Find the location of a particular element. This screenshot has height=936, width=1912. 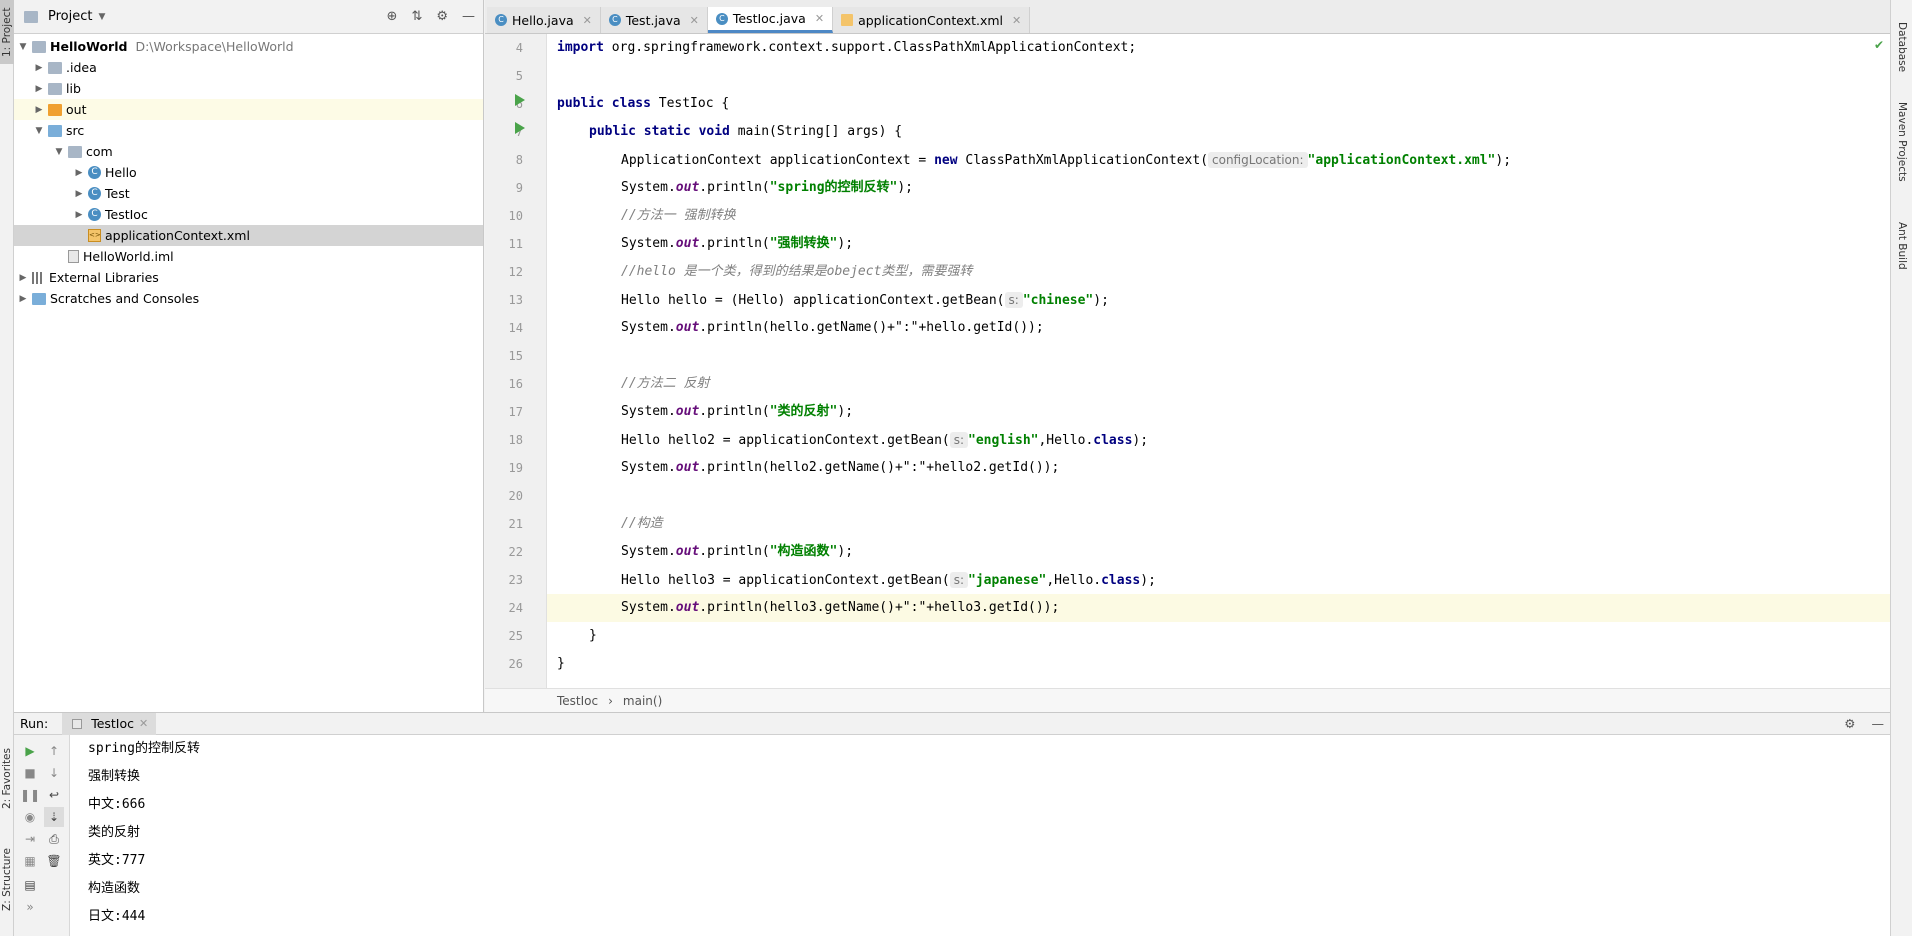

tab-testioc-java: C TestIoc.java ✕ is located at coordinates (770, 20).